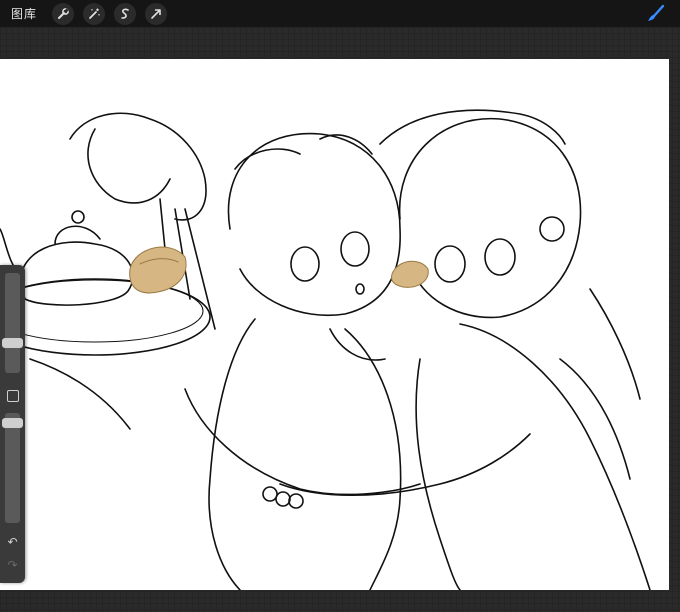  What do you see at coordinates (63, 13) in the screenshot?
I see `wrench-icon` at bounding box center [63, 13].